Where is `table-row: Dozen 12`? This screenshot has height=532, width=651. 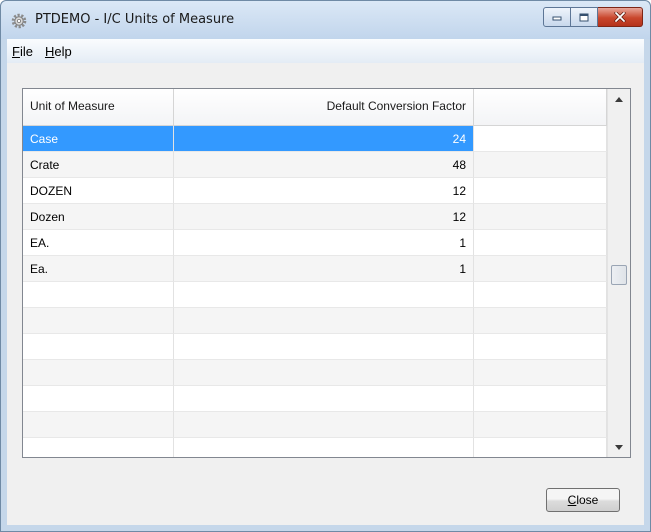 table-row: Dozen 12 is located at coordinates (315, 217).